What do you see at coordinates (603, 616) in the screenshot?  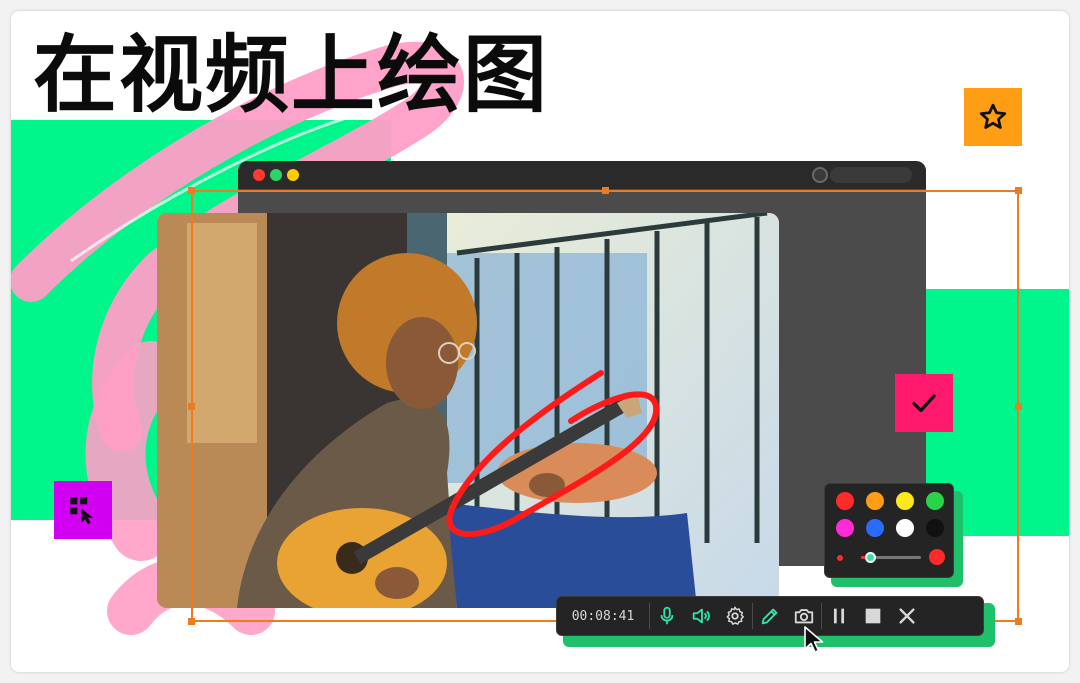 I see `recording-timer: 00:08:41` at bounding box center [603, 616].